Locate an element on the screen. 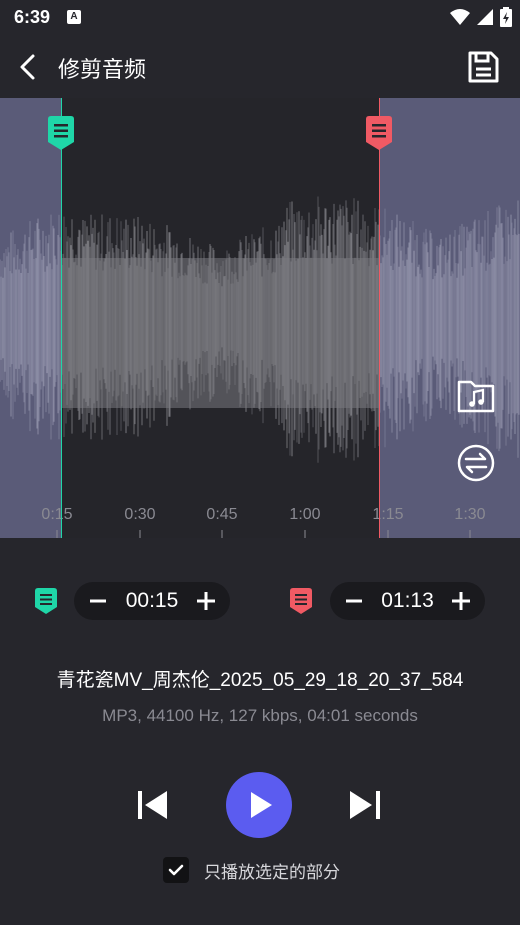  timeline-tick-label: 0:45 is located at coordinates (221, 514).